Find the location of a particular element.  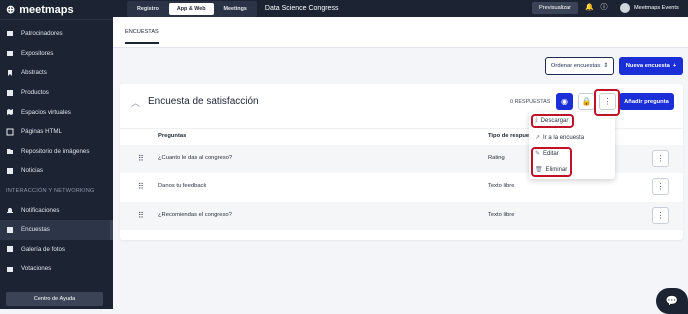

survey-title: Encuesta de satisfacción is located at coordinates (203, 101).